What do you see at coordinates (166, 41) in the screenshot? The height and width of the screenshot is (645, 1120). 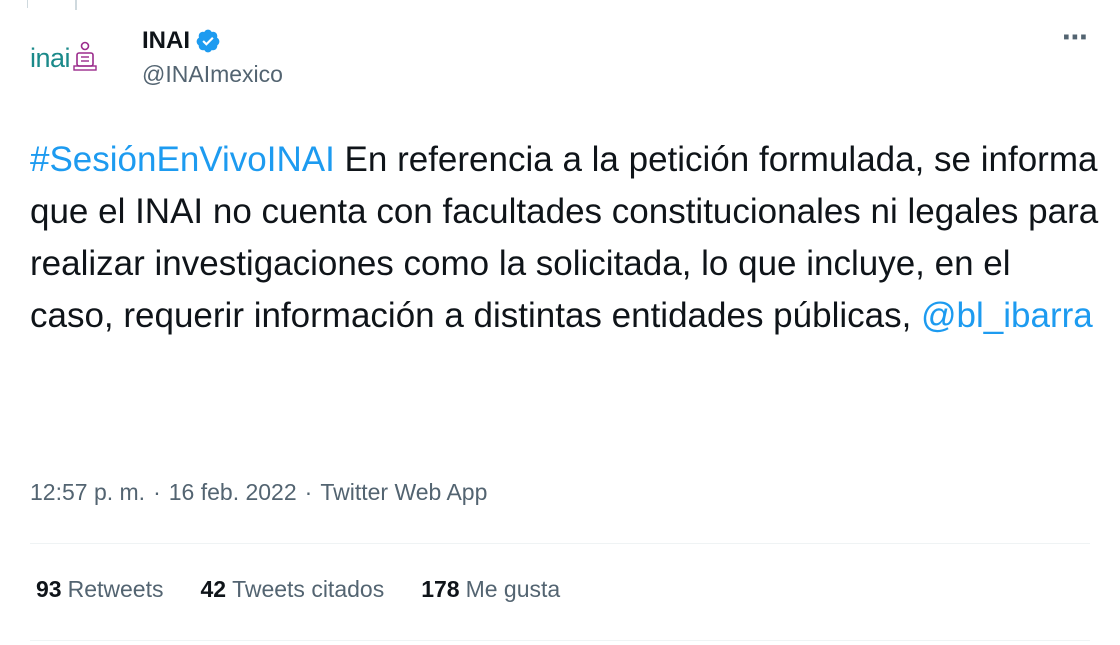 I see `display-name: INAI` at bounding box center [166, 41].